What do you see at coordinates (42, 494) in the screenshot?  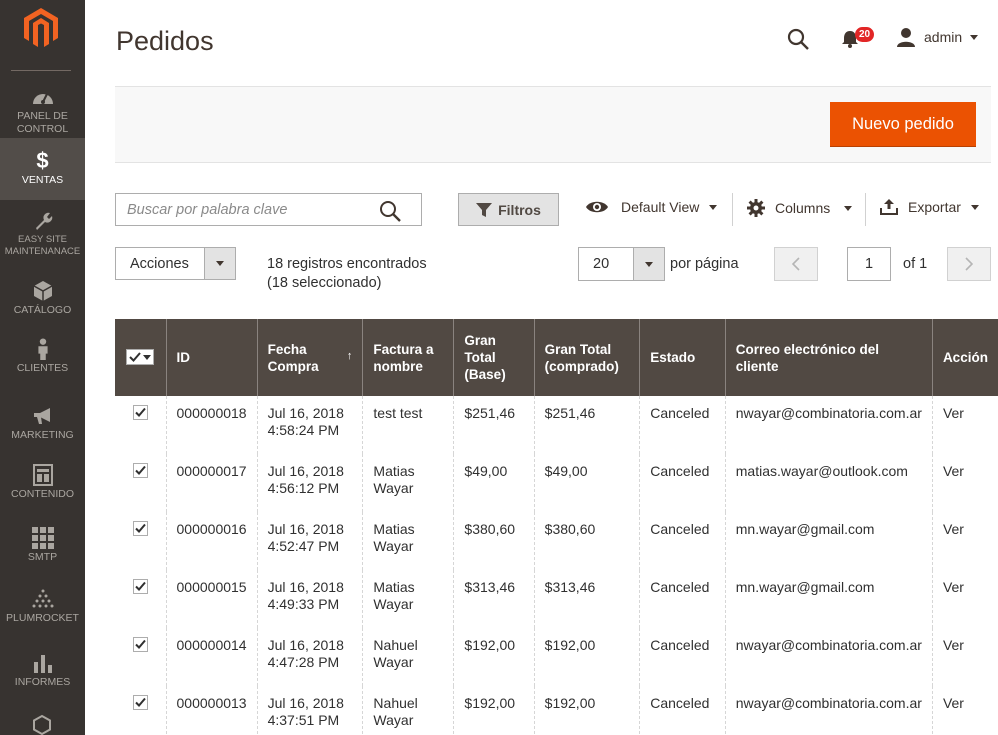 I see `sidebar-item-label: CONTENIDO` at bounding box center [42, 494].